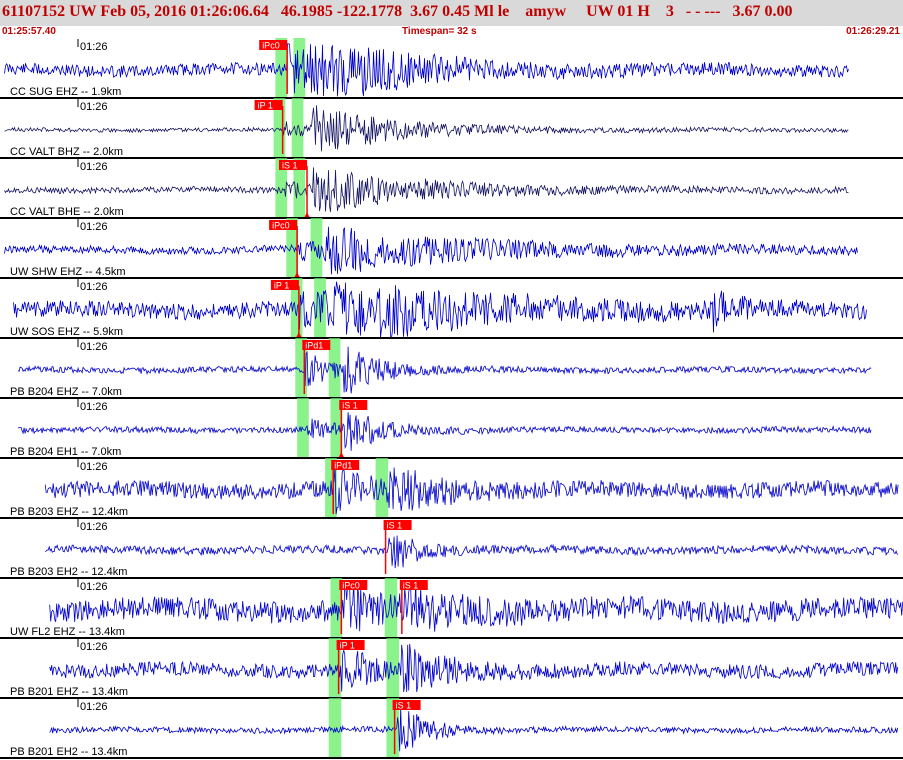  What do you see at coordinates (67, 632) in the screenshot?
I see `channel-label: UW FL2 EHZ -- 13.4km` at bounding box center [67, 632].